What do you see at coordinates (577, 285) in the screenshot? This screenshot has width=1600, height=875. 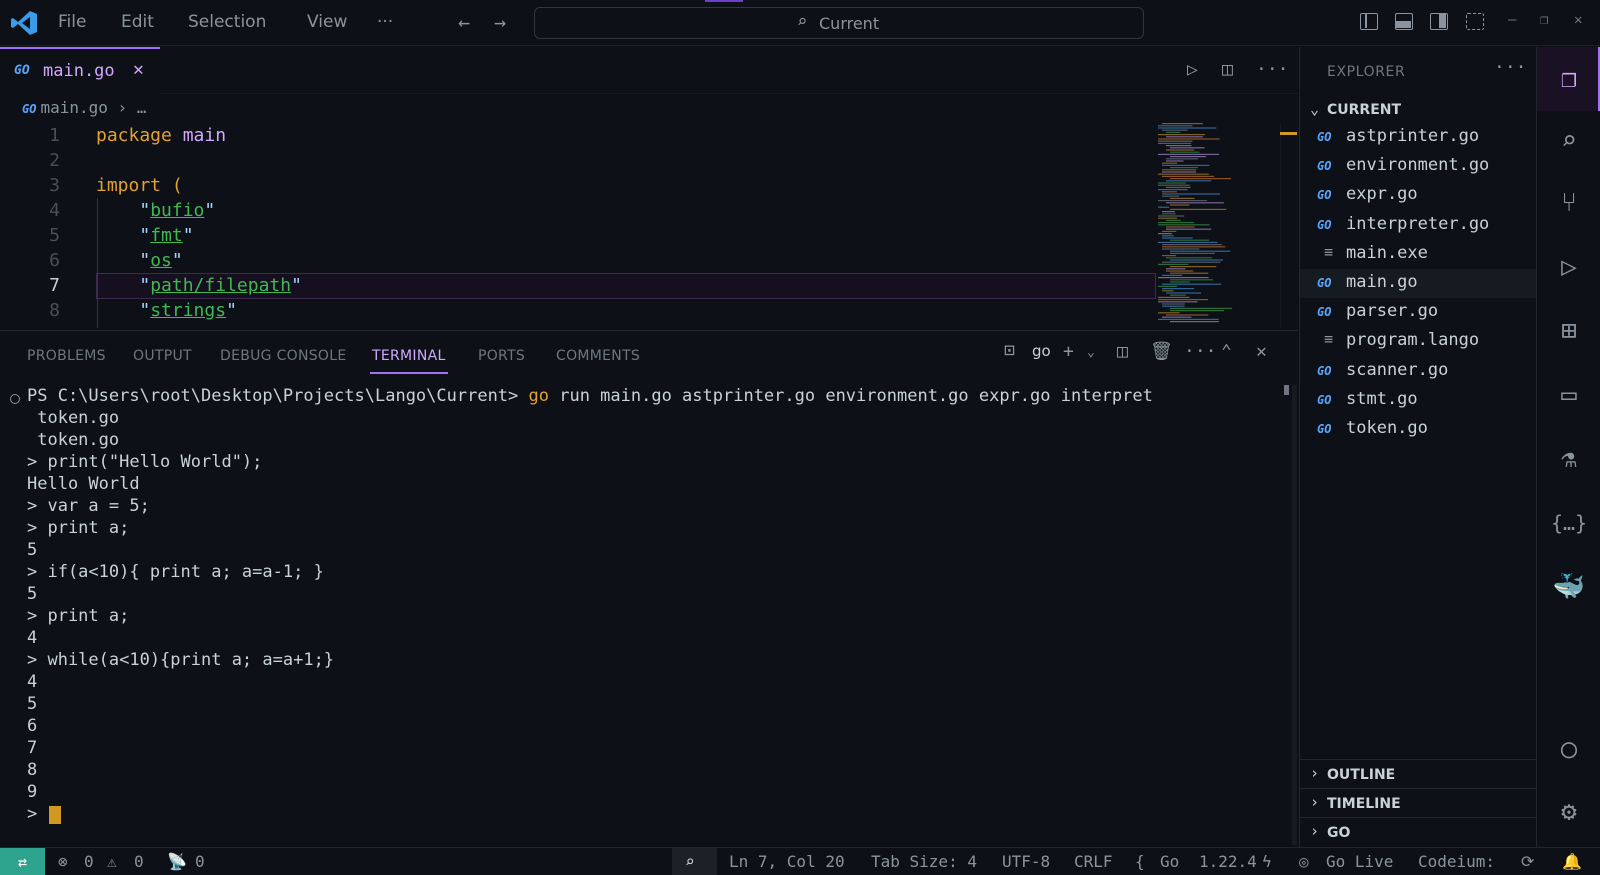 I see `code-line: 7 "path/filepath"` at bounding box center [577, 285].